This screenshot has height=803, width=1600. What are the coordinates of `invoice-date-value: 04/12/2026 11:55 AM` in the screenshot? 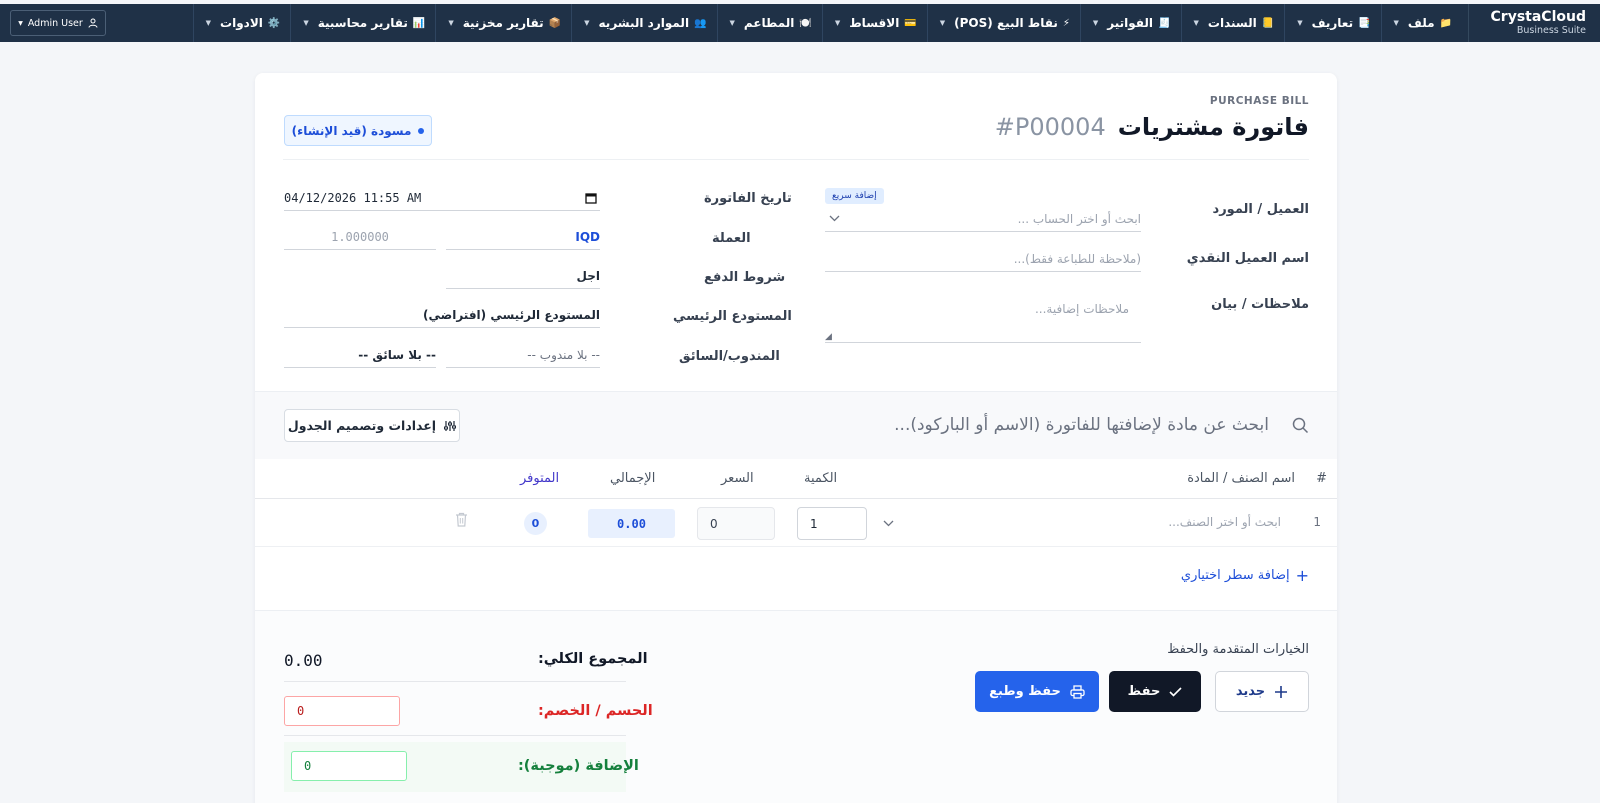 It's located at (353, 197).